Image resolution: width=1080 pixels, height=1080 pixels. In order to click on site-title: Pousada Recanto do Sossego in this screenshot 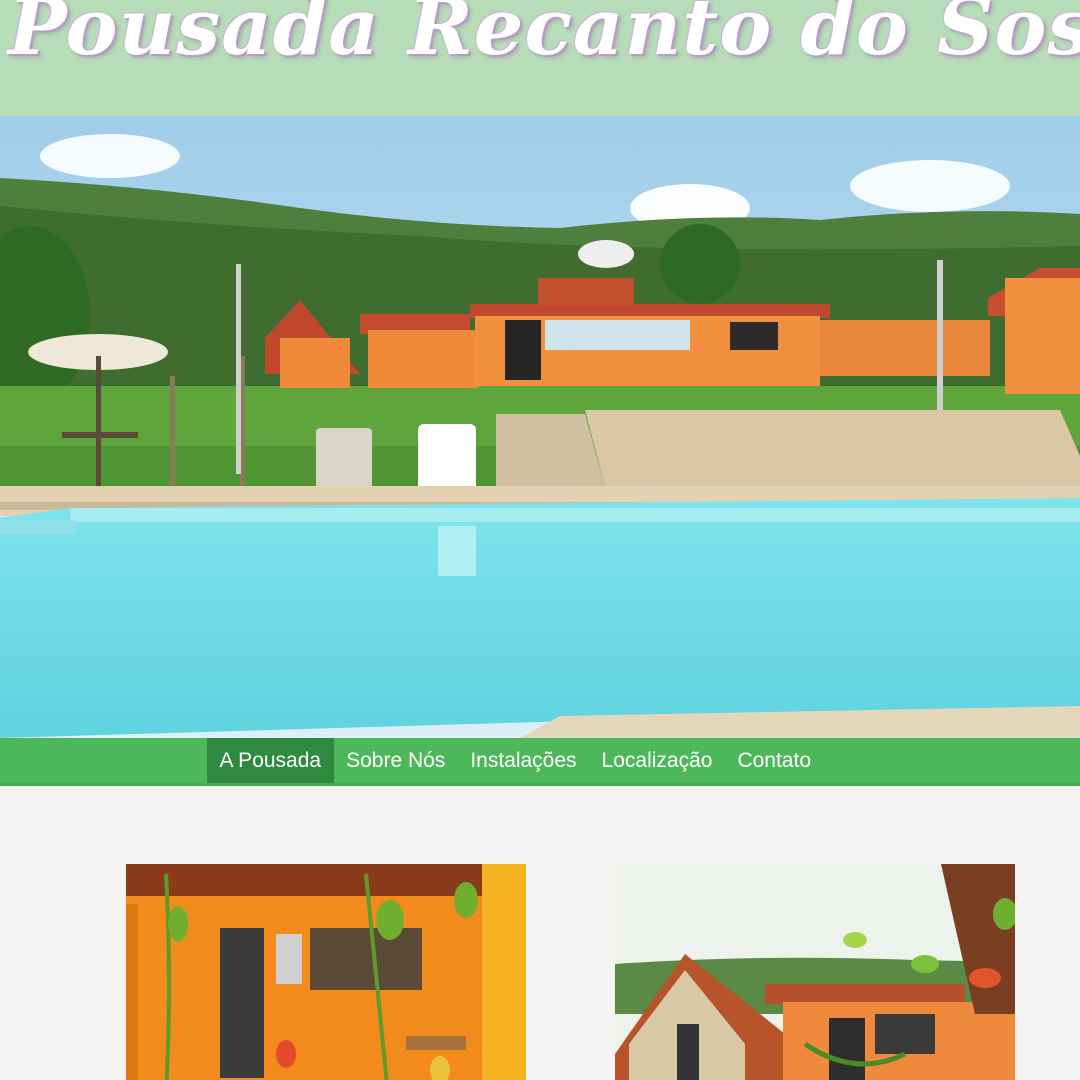, I will do `click(544, 36)`.